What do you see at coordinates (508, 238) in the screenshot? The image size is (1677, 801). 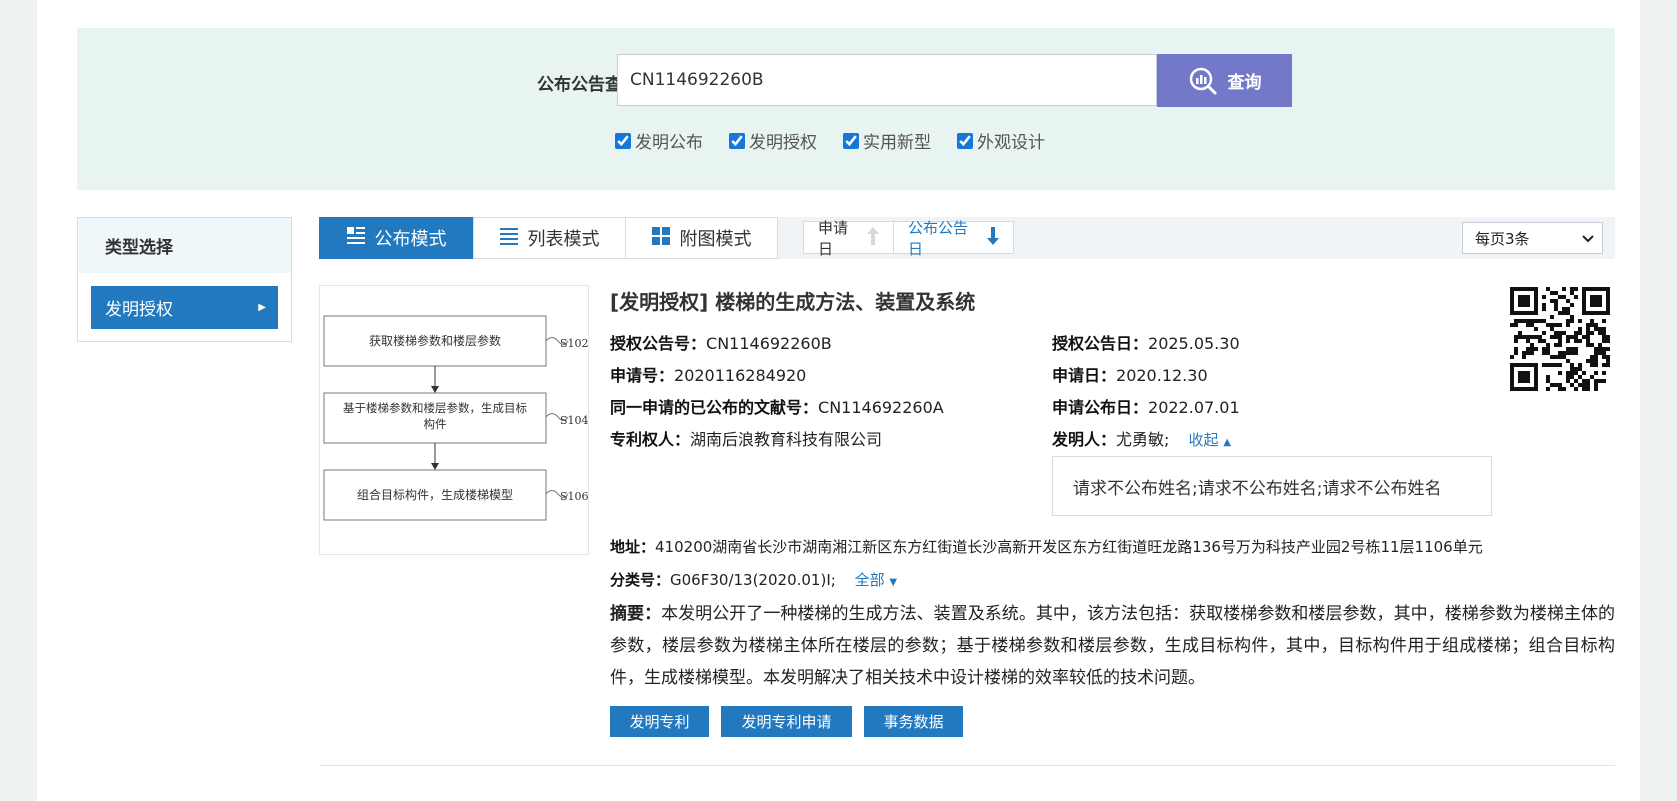 I see `list-icon` at bounding box center [508, 238].